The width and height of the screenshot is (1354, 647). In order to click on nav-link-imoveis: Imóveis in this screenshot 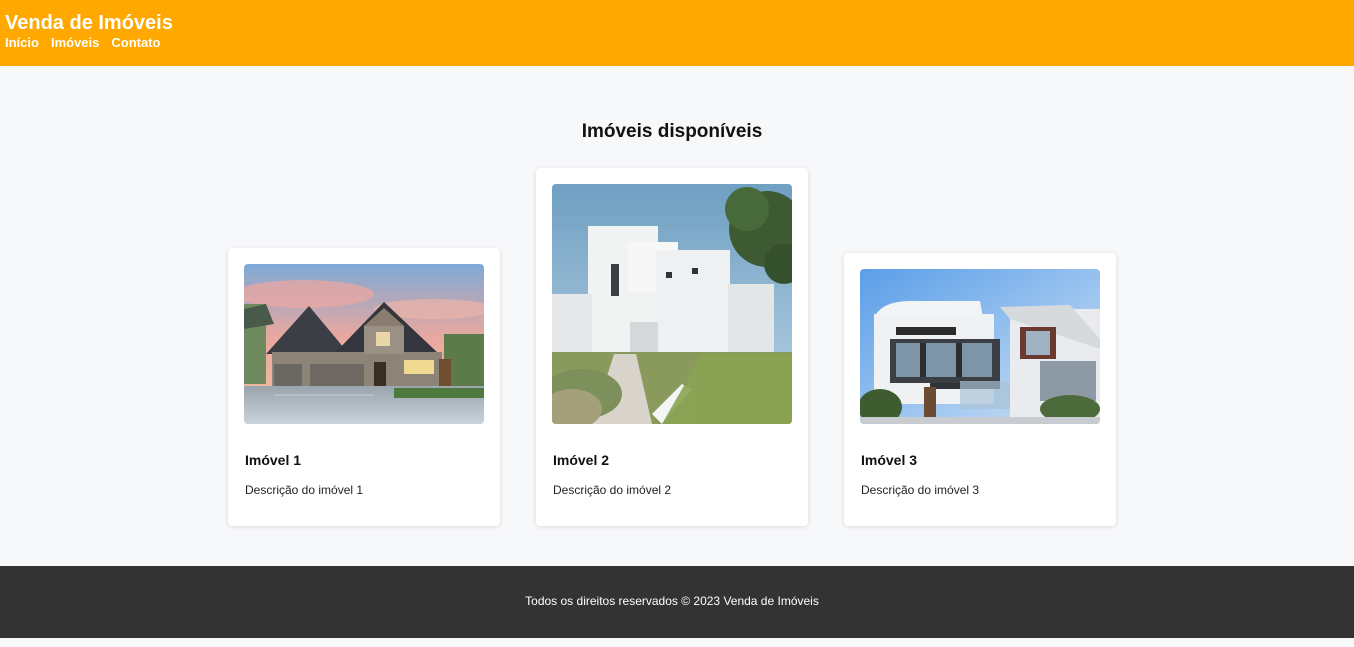, I will do `click(75, 42)`.